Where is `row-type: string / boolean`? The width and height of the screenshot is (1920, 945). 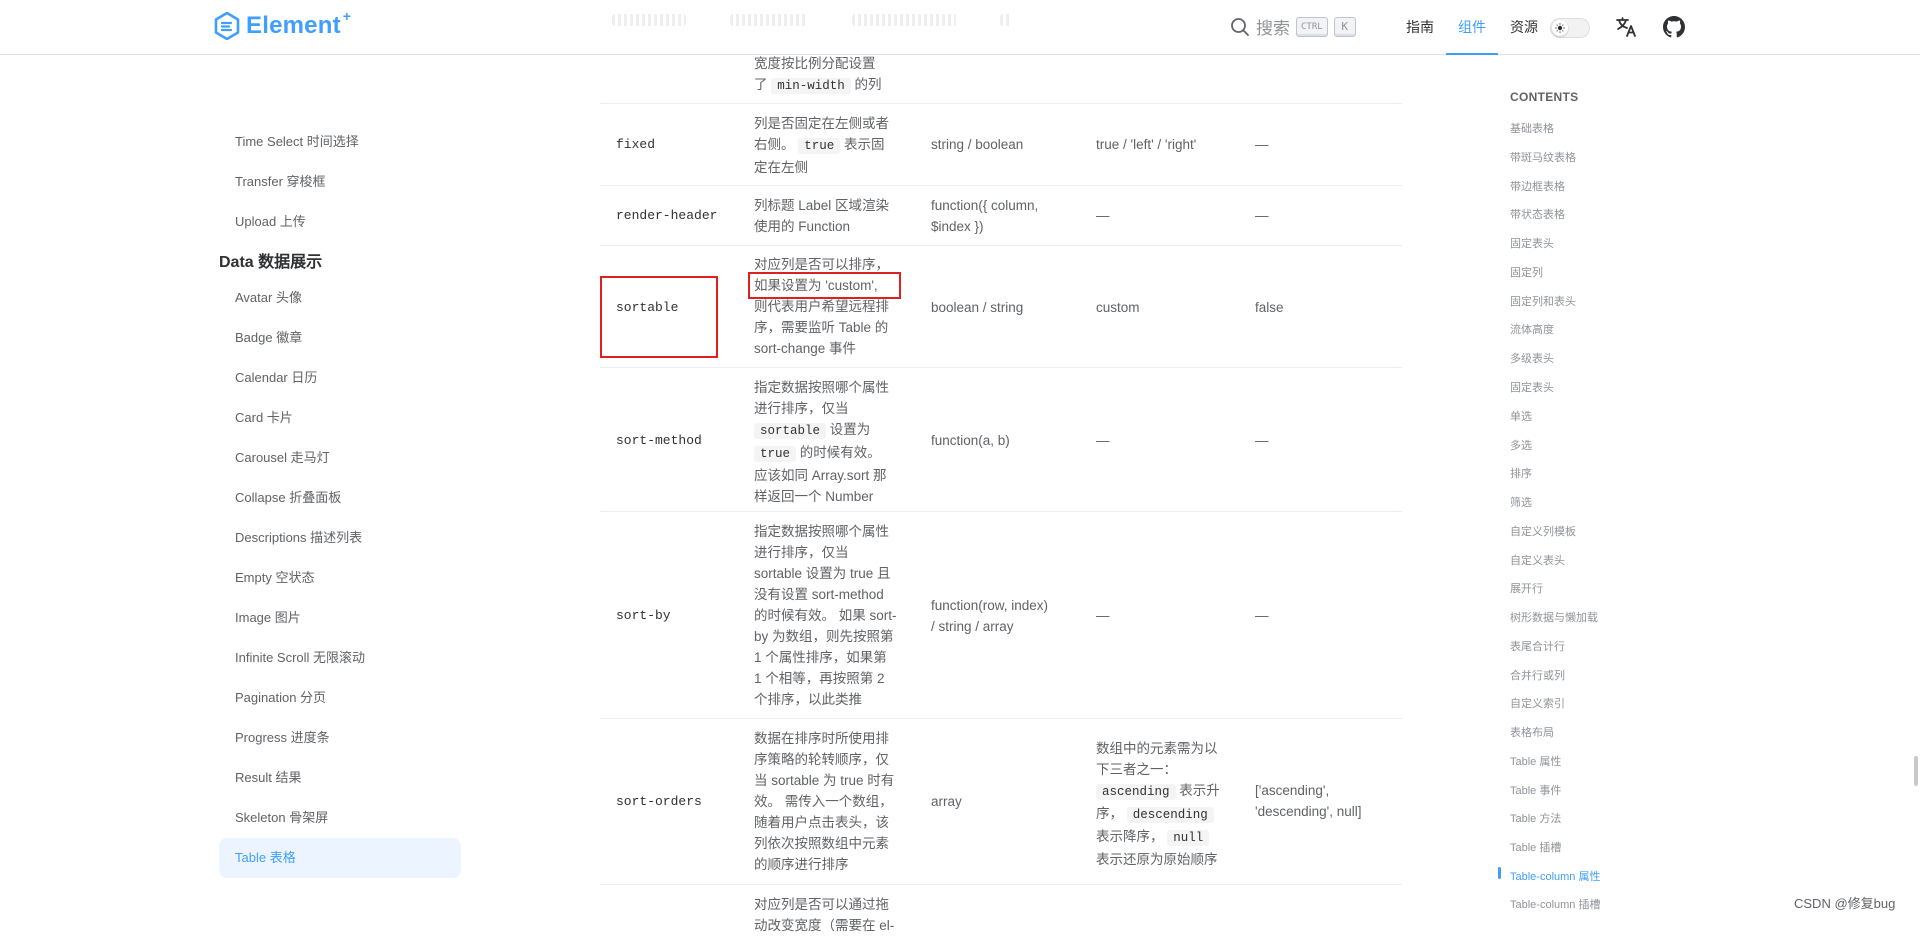 row-type: string / boolean is located at coordinates (977, 144).